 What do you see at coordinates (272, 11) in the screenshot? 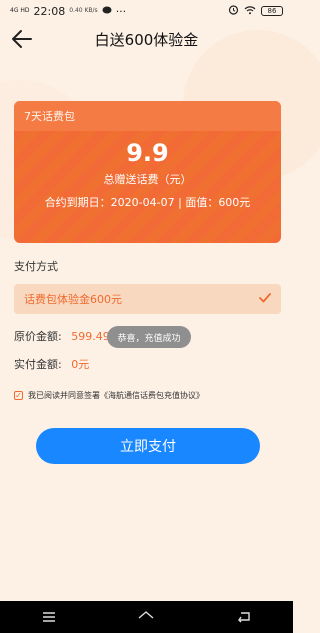
I see `battery-icon: 86` at bounding box center [272, 11].